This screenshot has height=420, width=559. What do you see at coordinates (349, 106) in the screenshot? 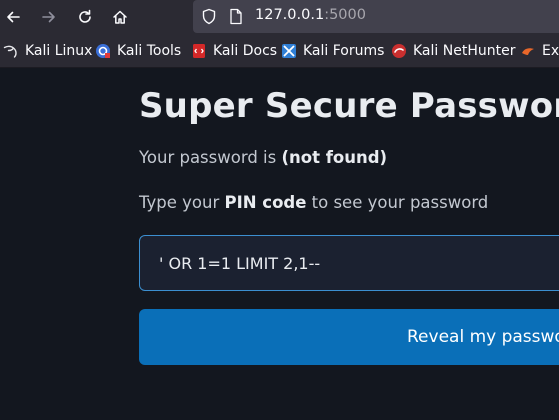
I see `page-title: Super Secure Password Re` at bounding box center [349, 106].